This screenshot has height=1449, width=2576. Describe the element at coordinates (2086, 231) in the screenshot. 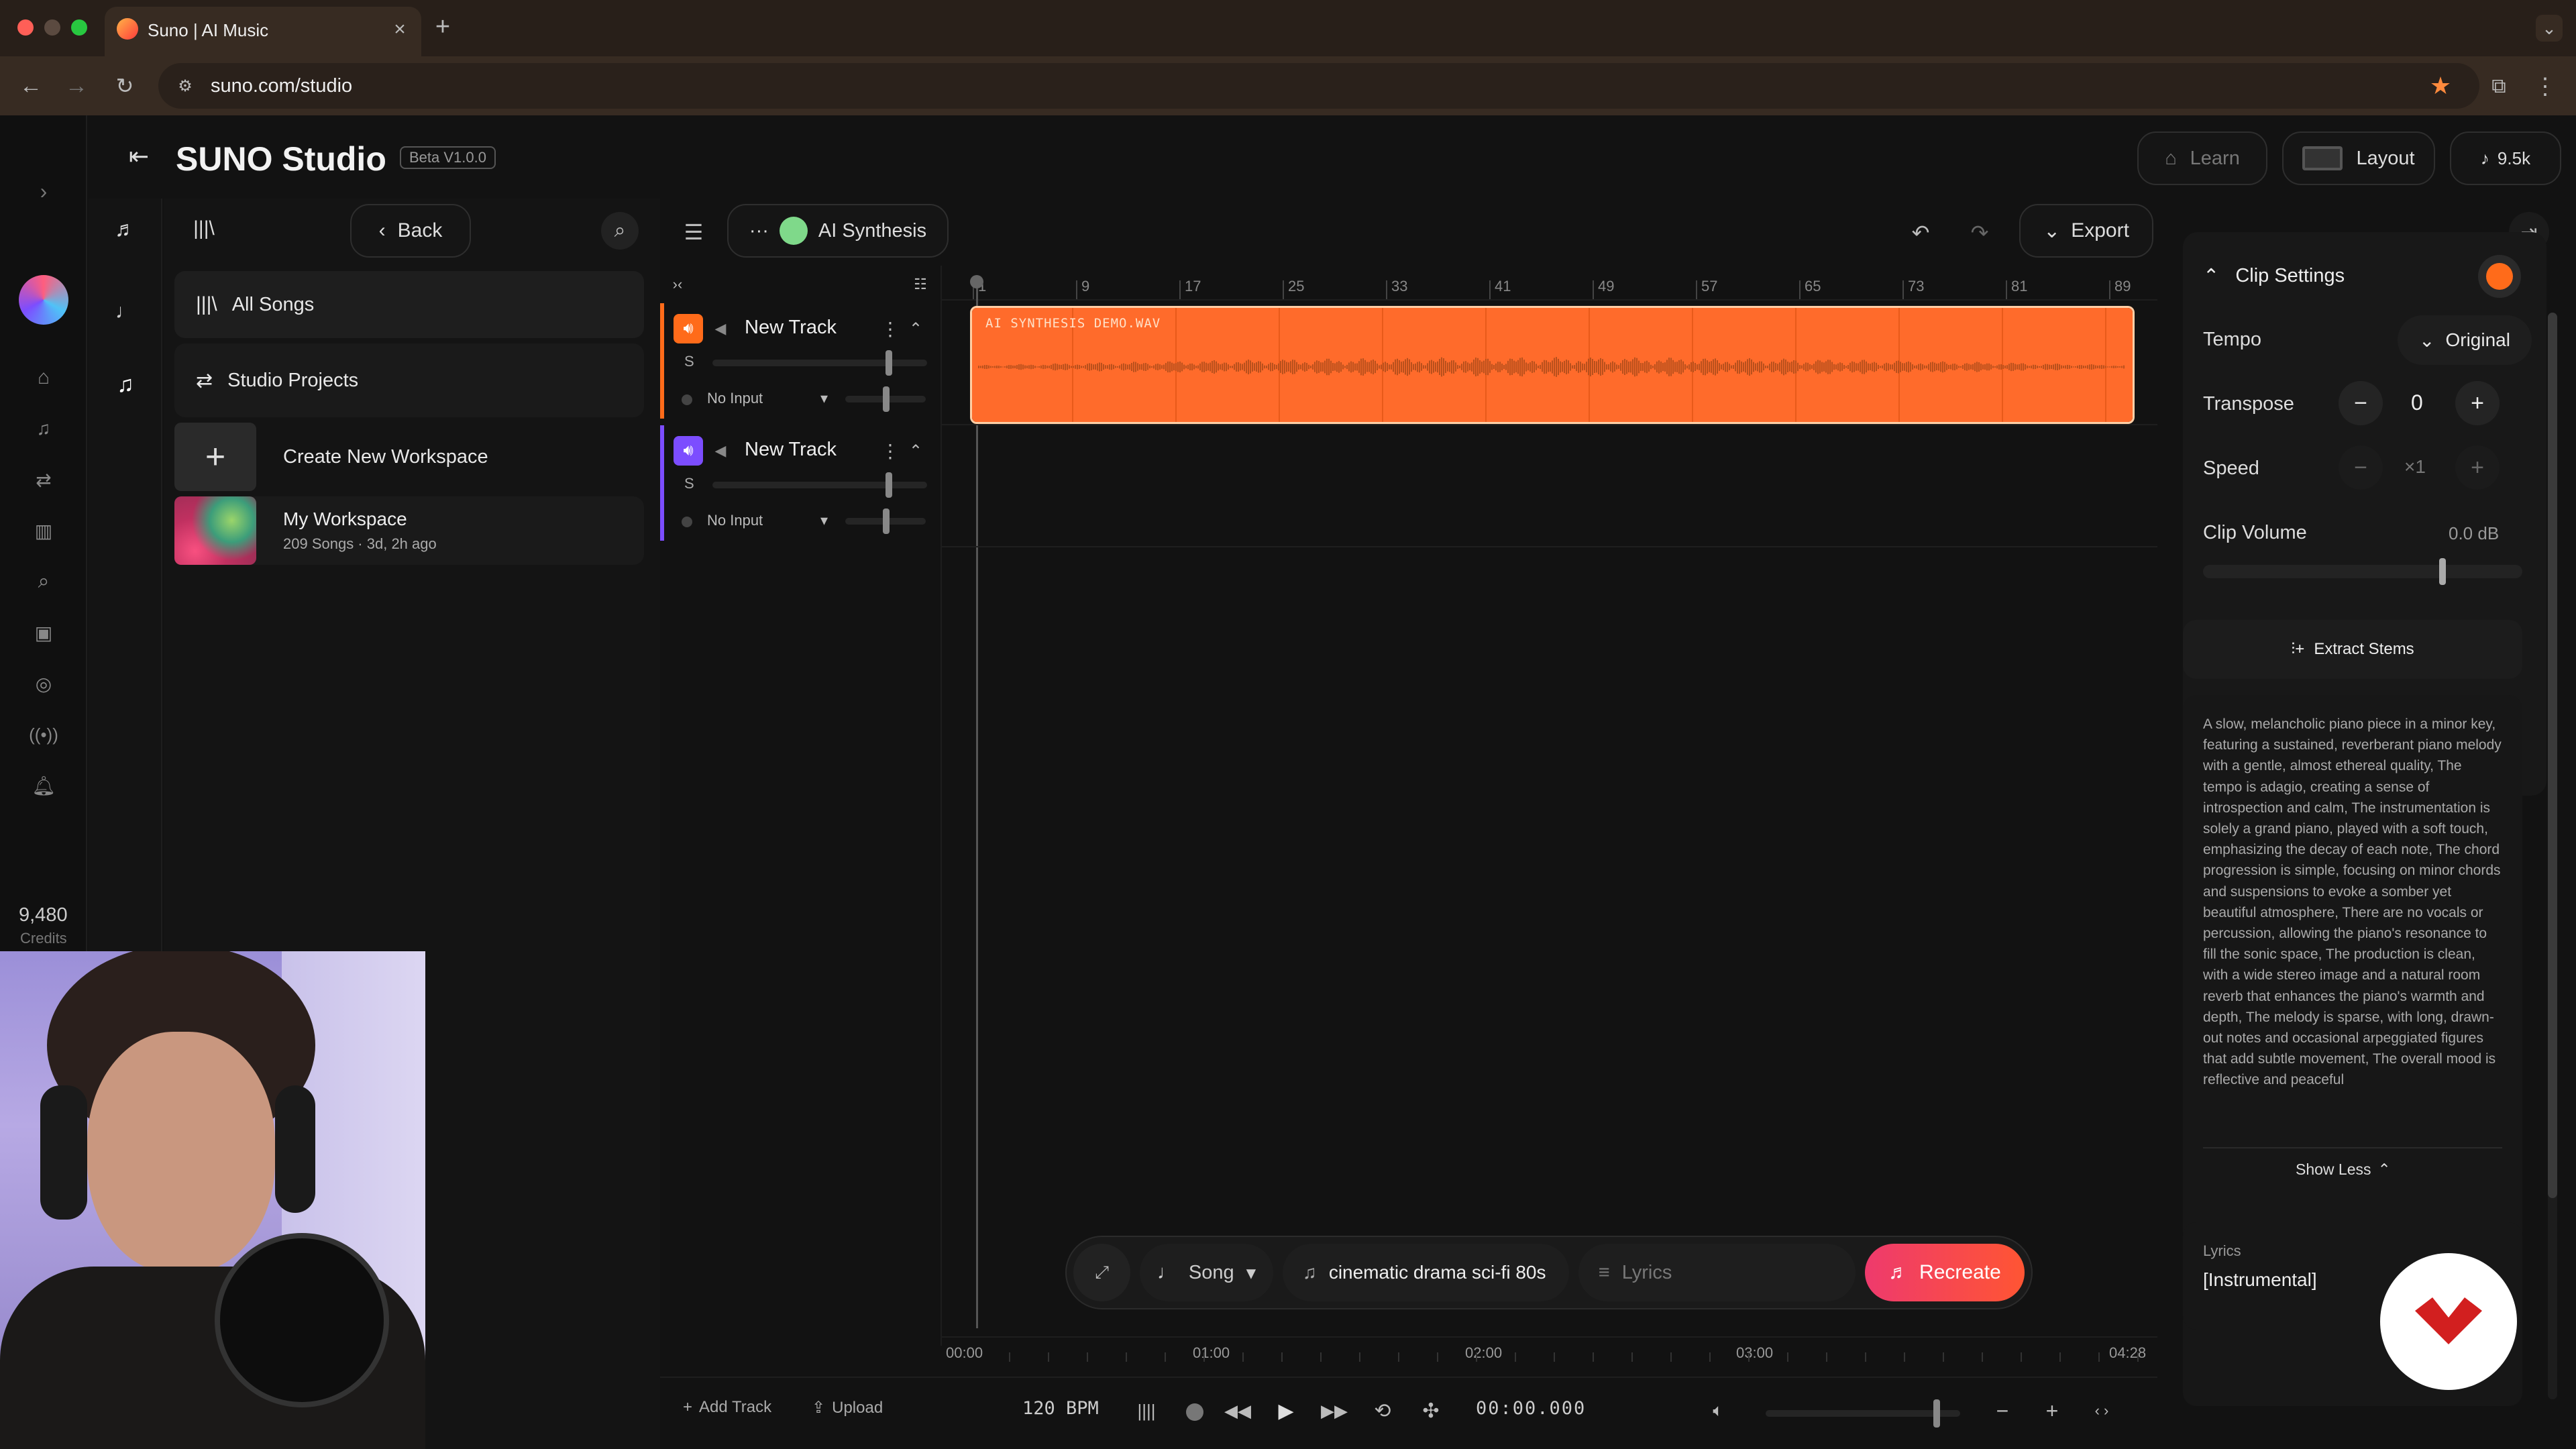

I see `export-button: ⌄ Export` at that location.